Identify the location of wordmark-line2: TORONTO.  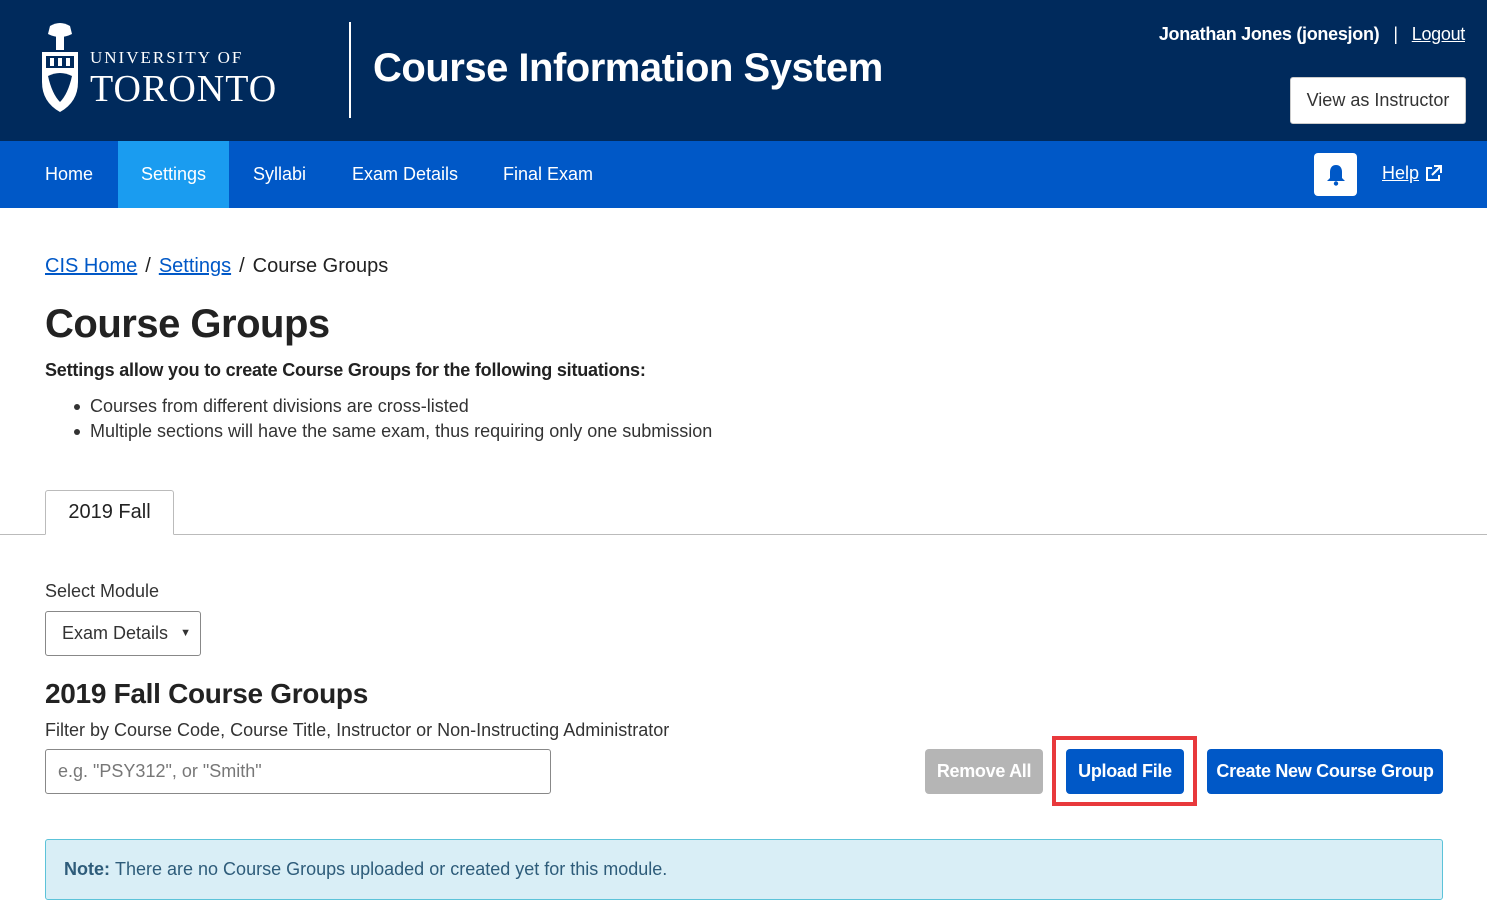
(184, 89).